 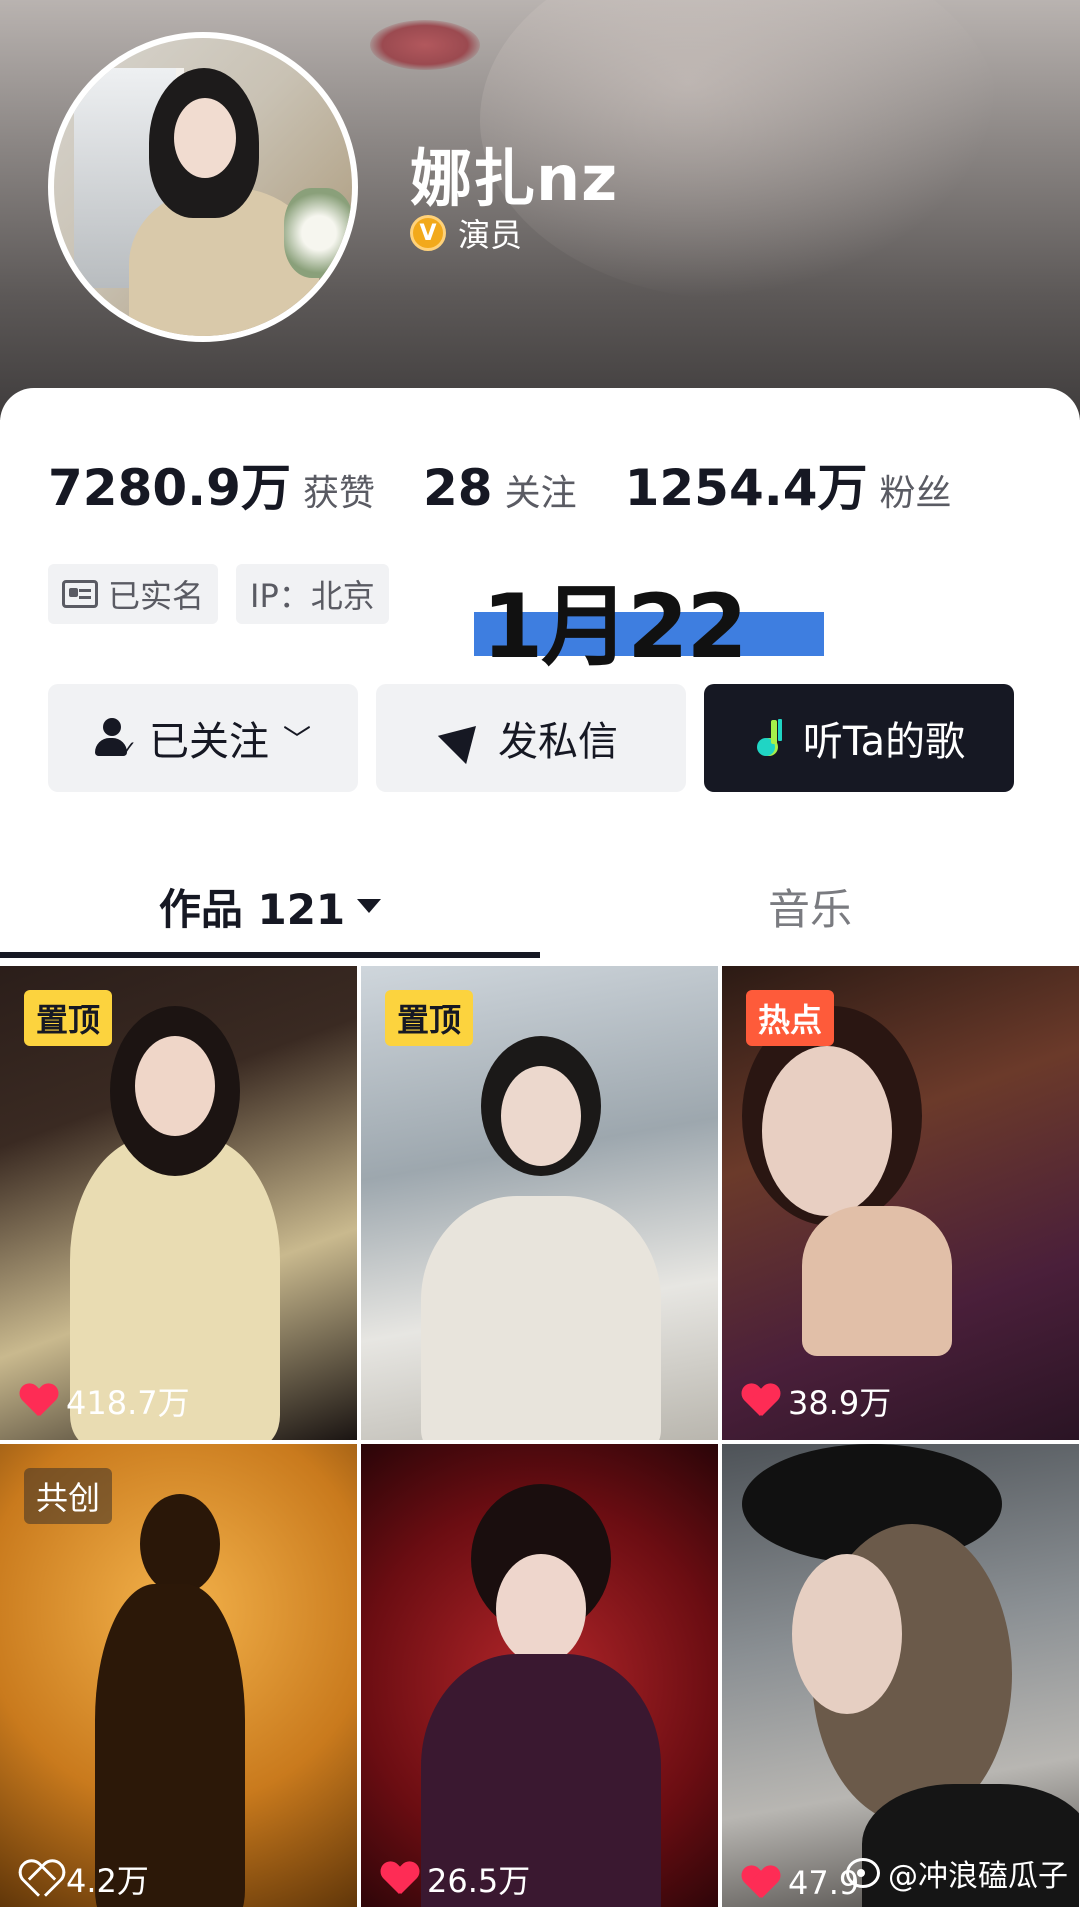 What do you see at coordinates (107, 1881) in the screenshot?
I see `like-count-value: 4.2万` at bounding box center [107, 1881].